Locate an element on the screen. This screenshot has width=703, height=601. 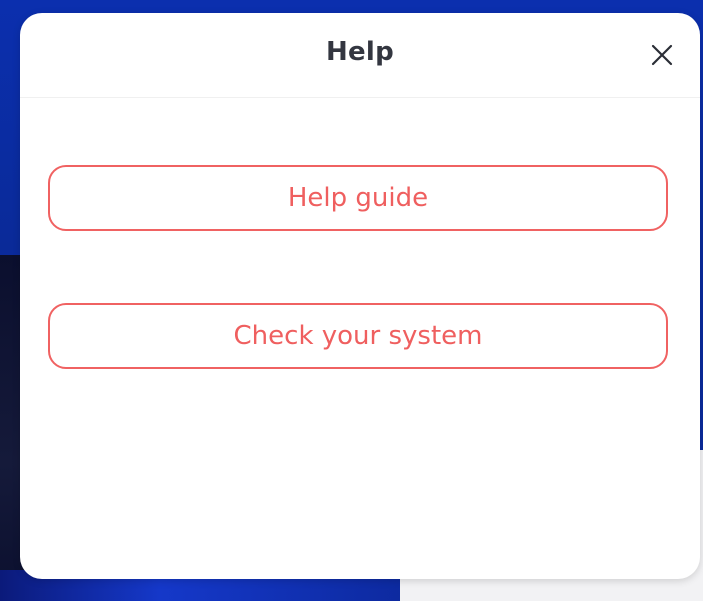
close-button is located at coordinates (662, 55).